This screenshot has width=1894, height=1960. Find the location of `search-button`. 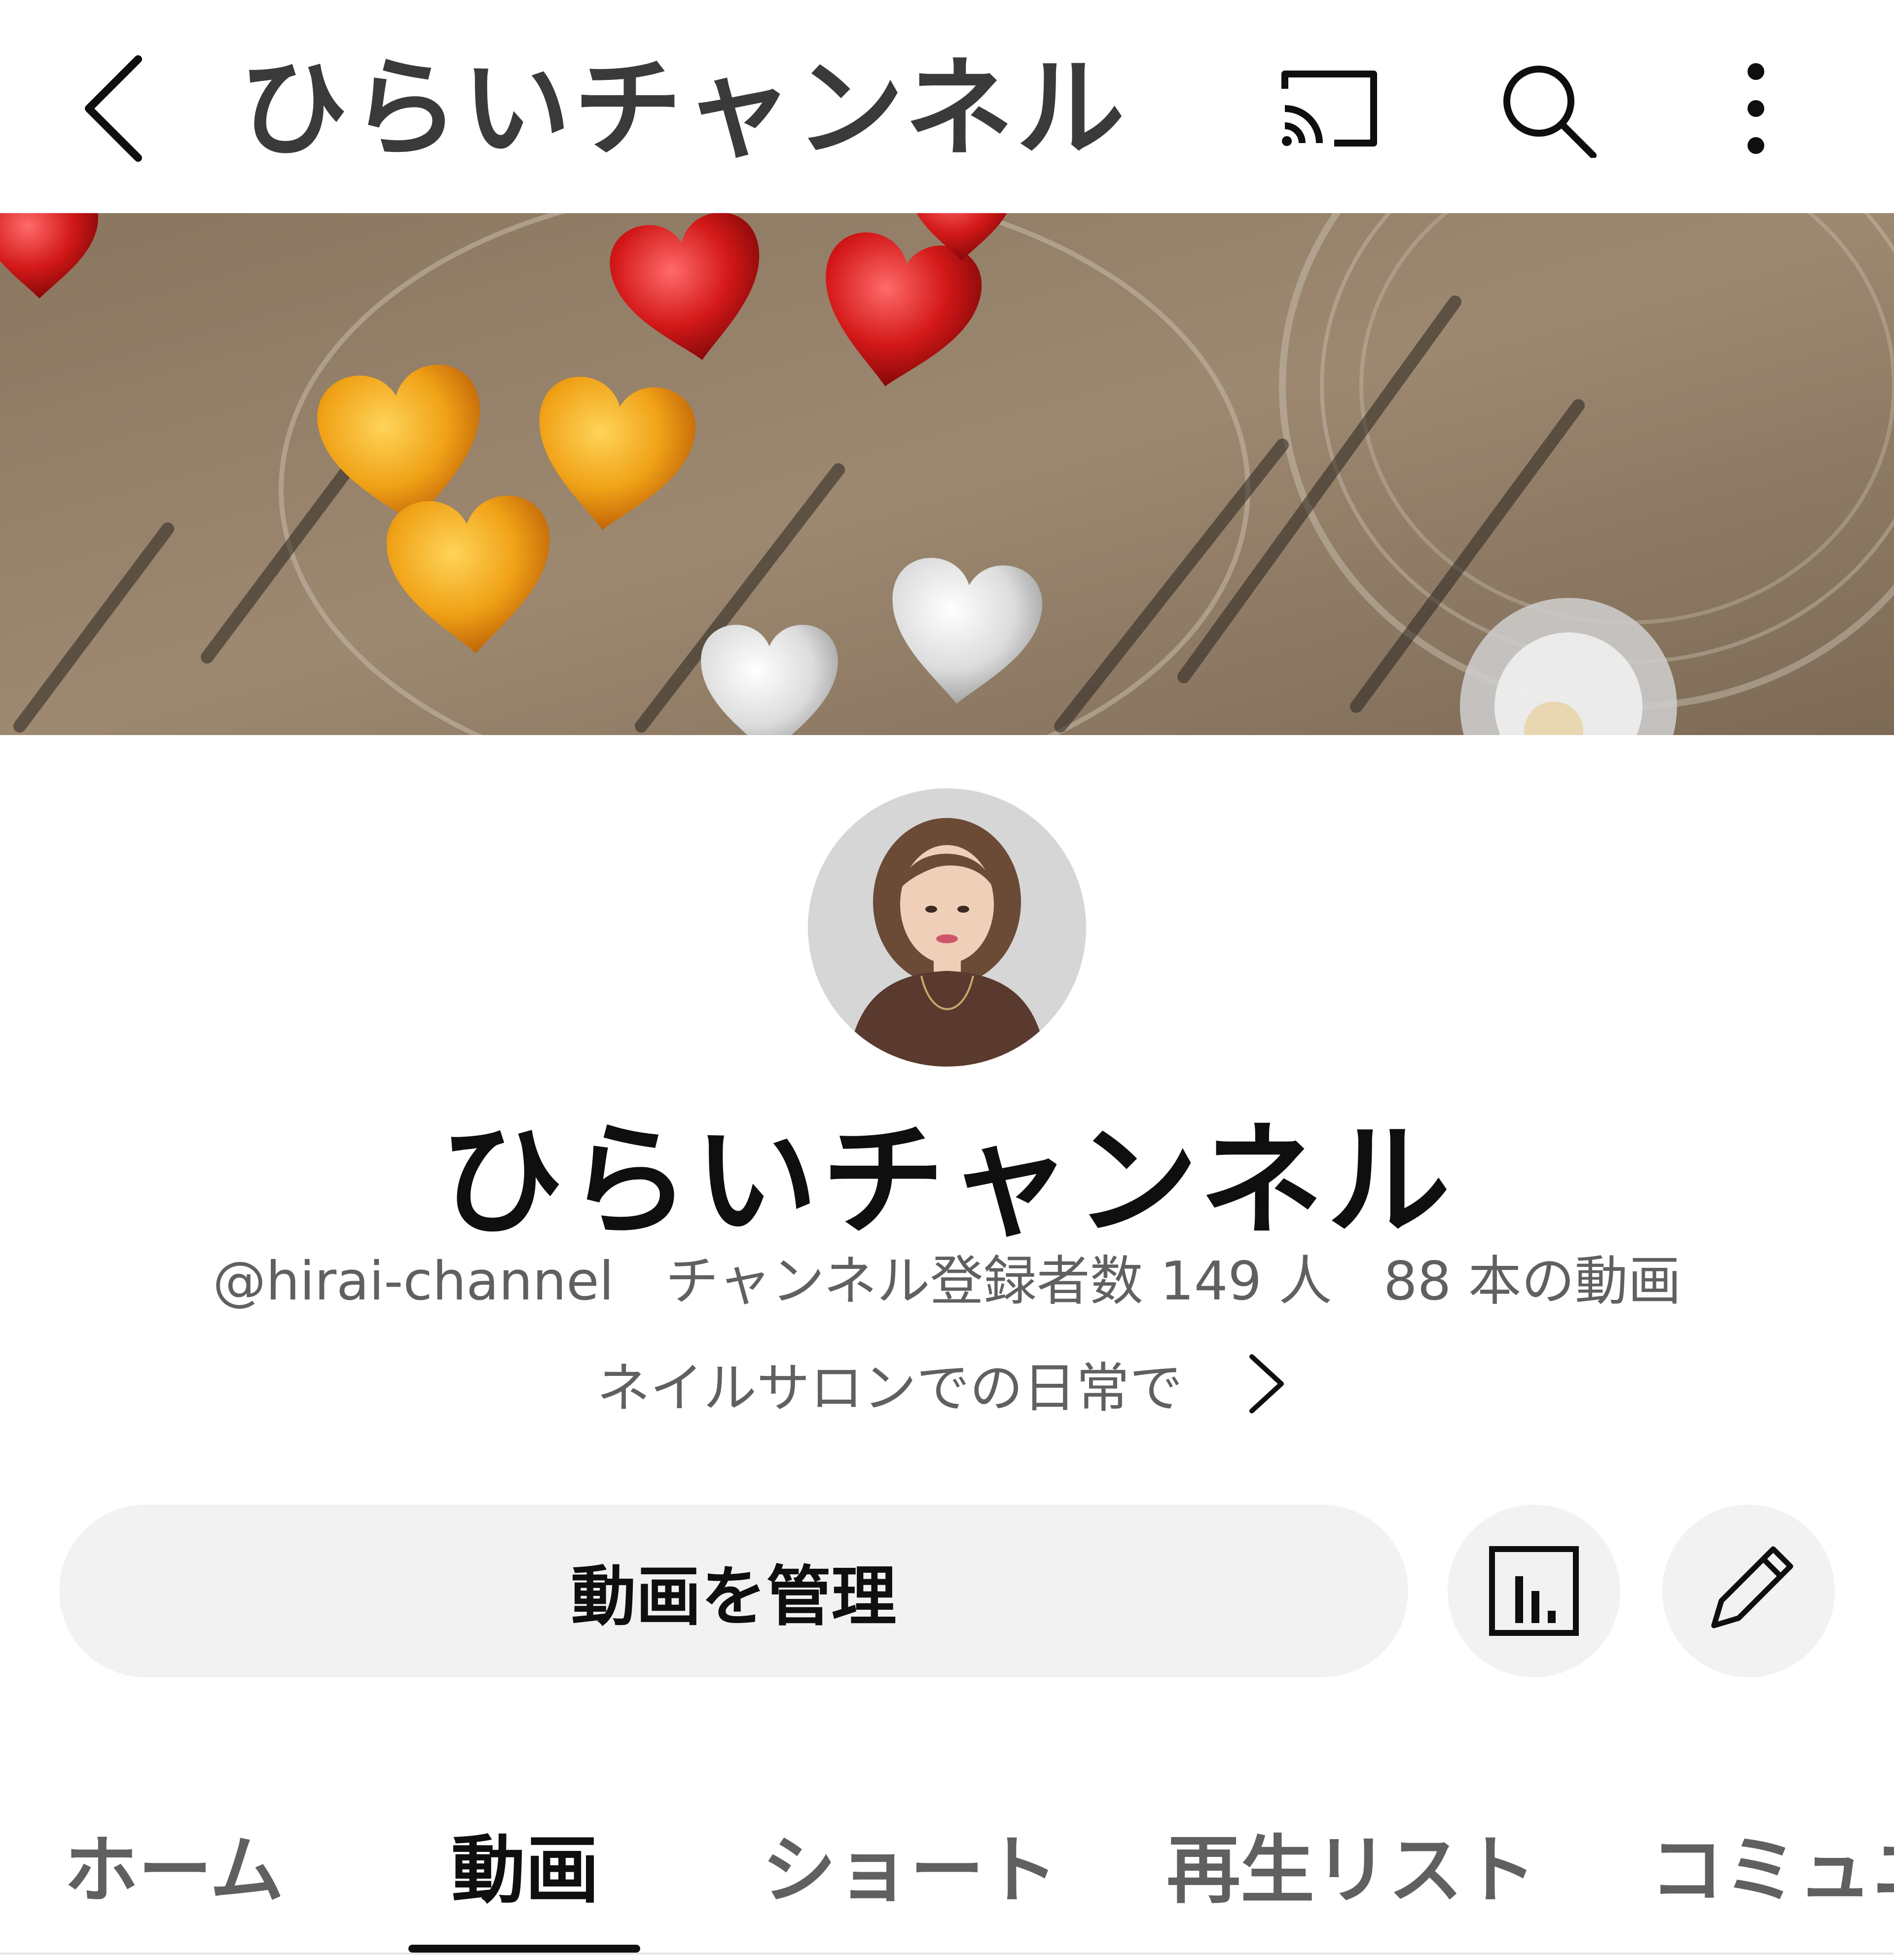

search-button is located at coordinates (1548, 109).